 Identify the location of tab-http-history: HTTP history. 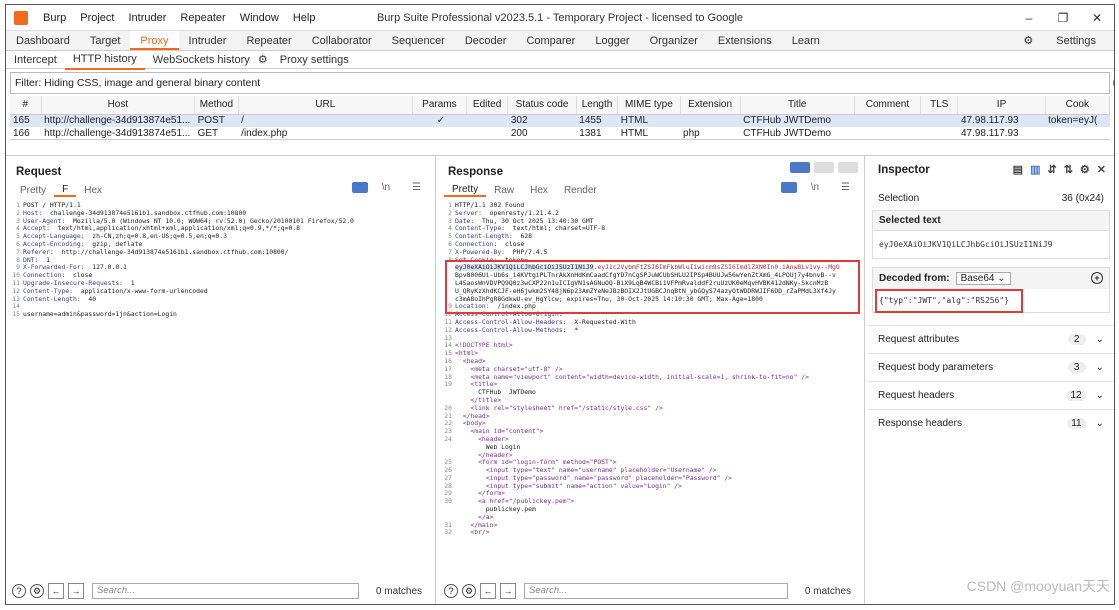
(104, 60).